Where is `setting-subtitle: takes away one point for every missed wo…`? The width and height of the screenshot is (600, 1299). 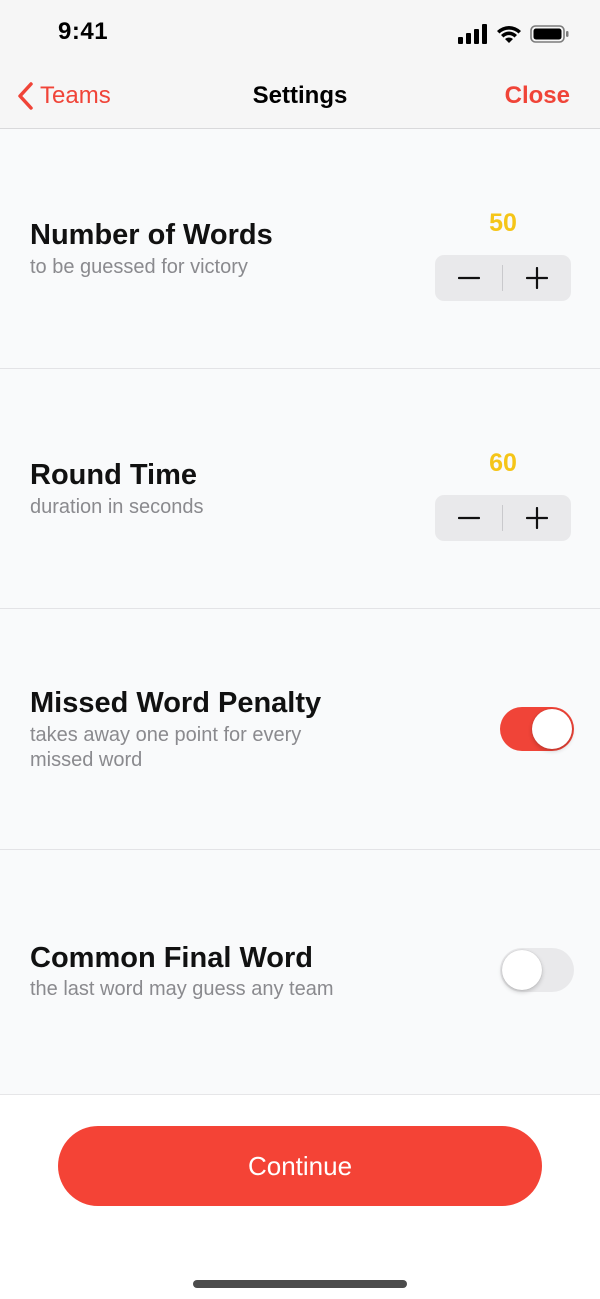
setting-subtitle: takes away one point for every missed wo… is located at coordinates (166, 747).